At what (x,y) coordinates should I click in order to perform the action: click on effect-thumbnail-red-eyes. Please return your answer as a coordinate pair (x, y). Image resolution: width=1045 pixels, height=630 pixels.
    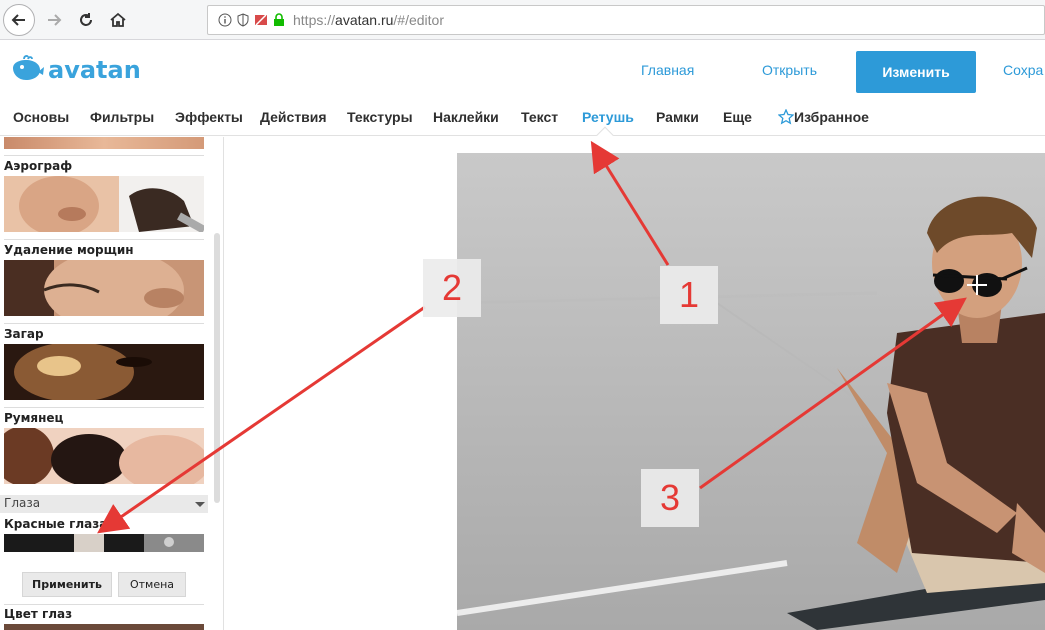
    Looking at the image, I should click on (104, 543).